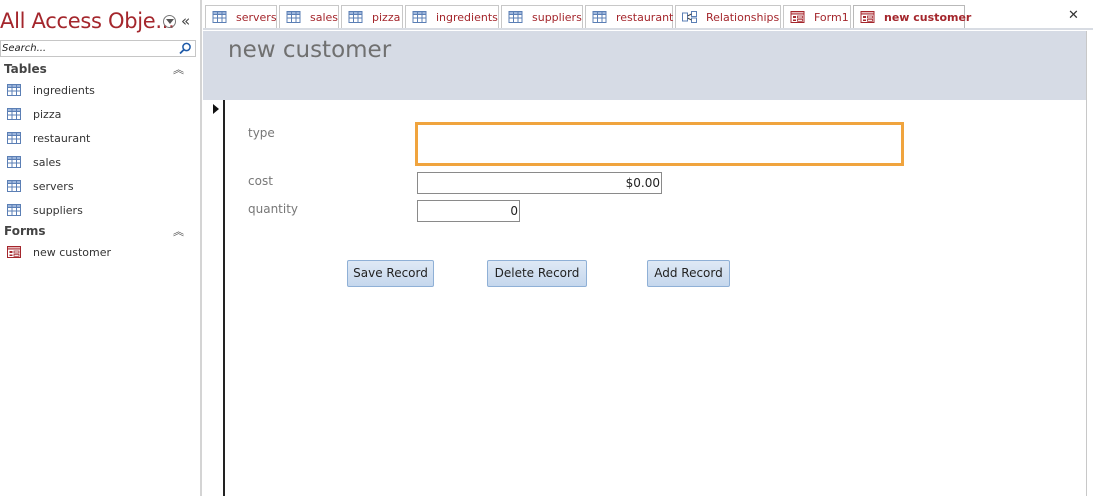 Image resolution: width=1093 pixels, height=496 pixels. Describe the element at coordinates (256, 17) in the screenshot. I see `tab-label: servers` at that location.